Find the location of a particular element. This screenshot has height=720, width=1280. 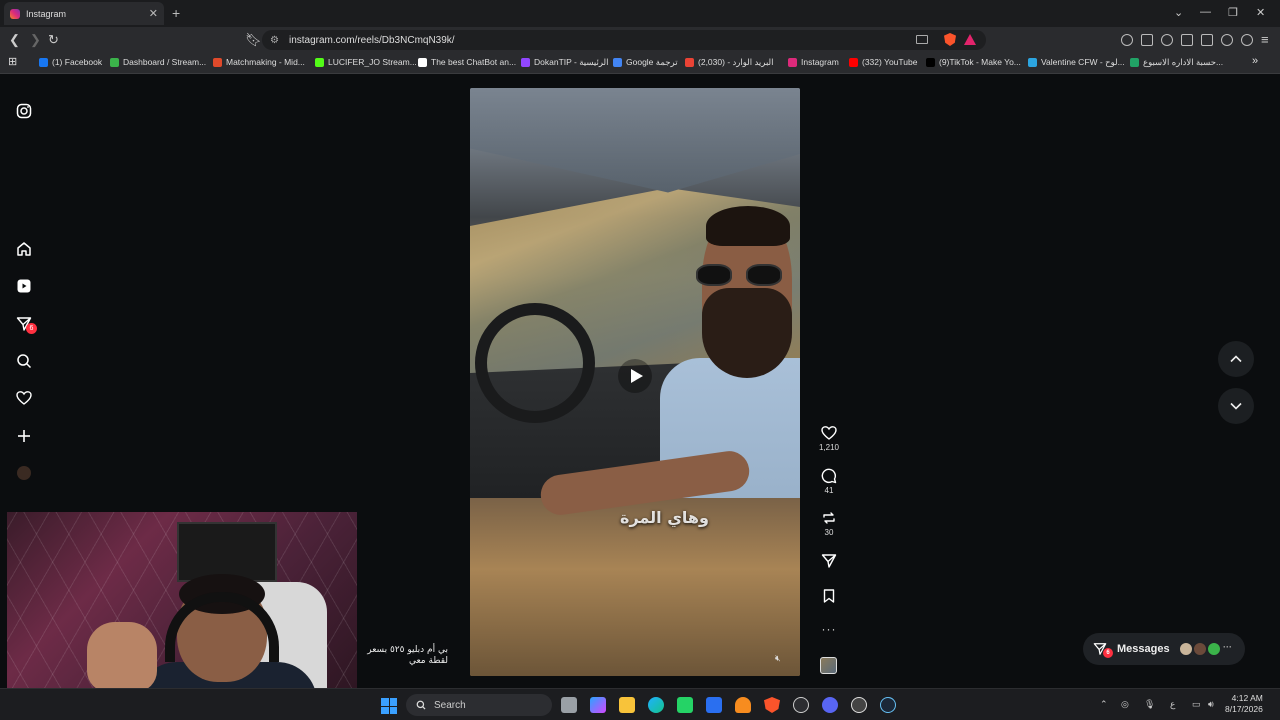

apps-grid-icon: ⊞ is located at coordinates (12, 61).